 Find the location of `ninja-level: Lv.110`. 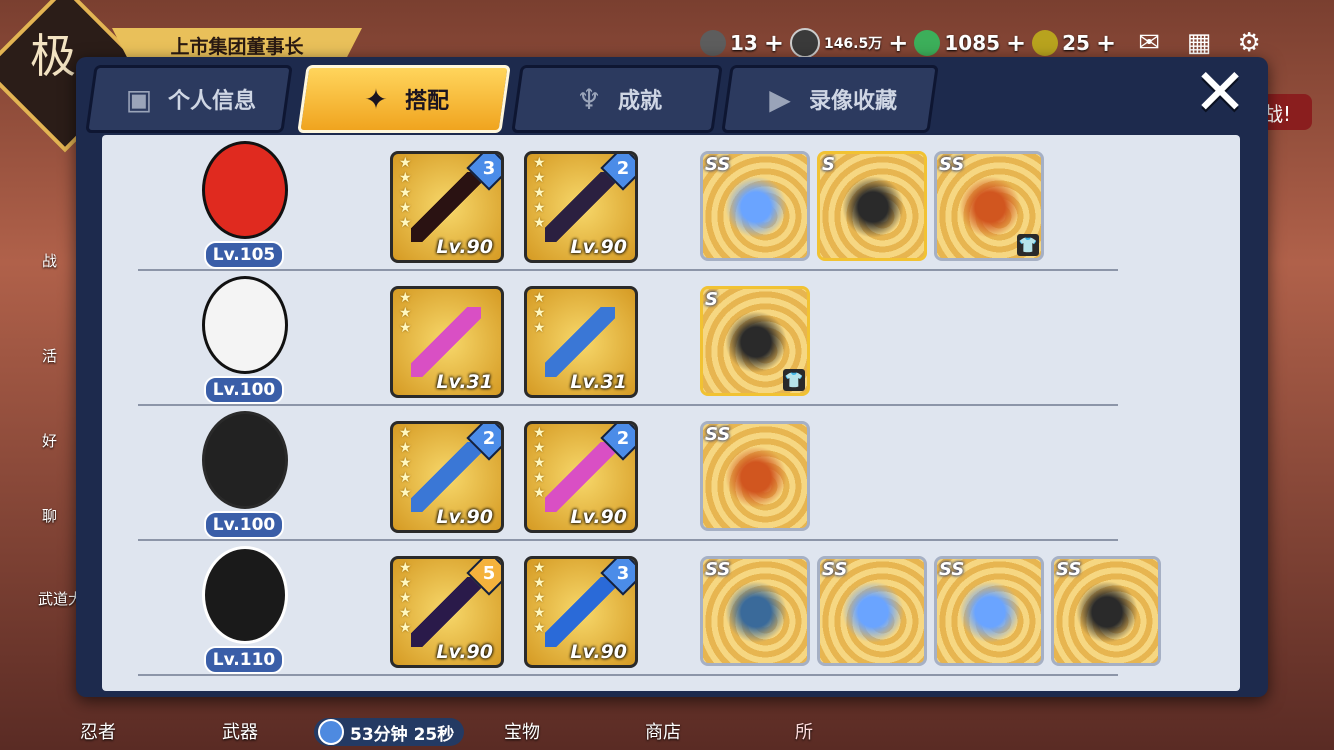

ninja-level: Lv.110 is located at coordinates (244, 660).